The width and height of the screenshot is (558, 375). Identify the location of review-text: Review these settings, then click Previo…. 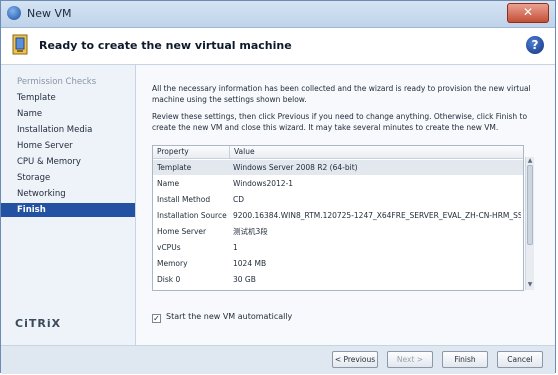
(340, 122).